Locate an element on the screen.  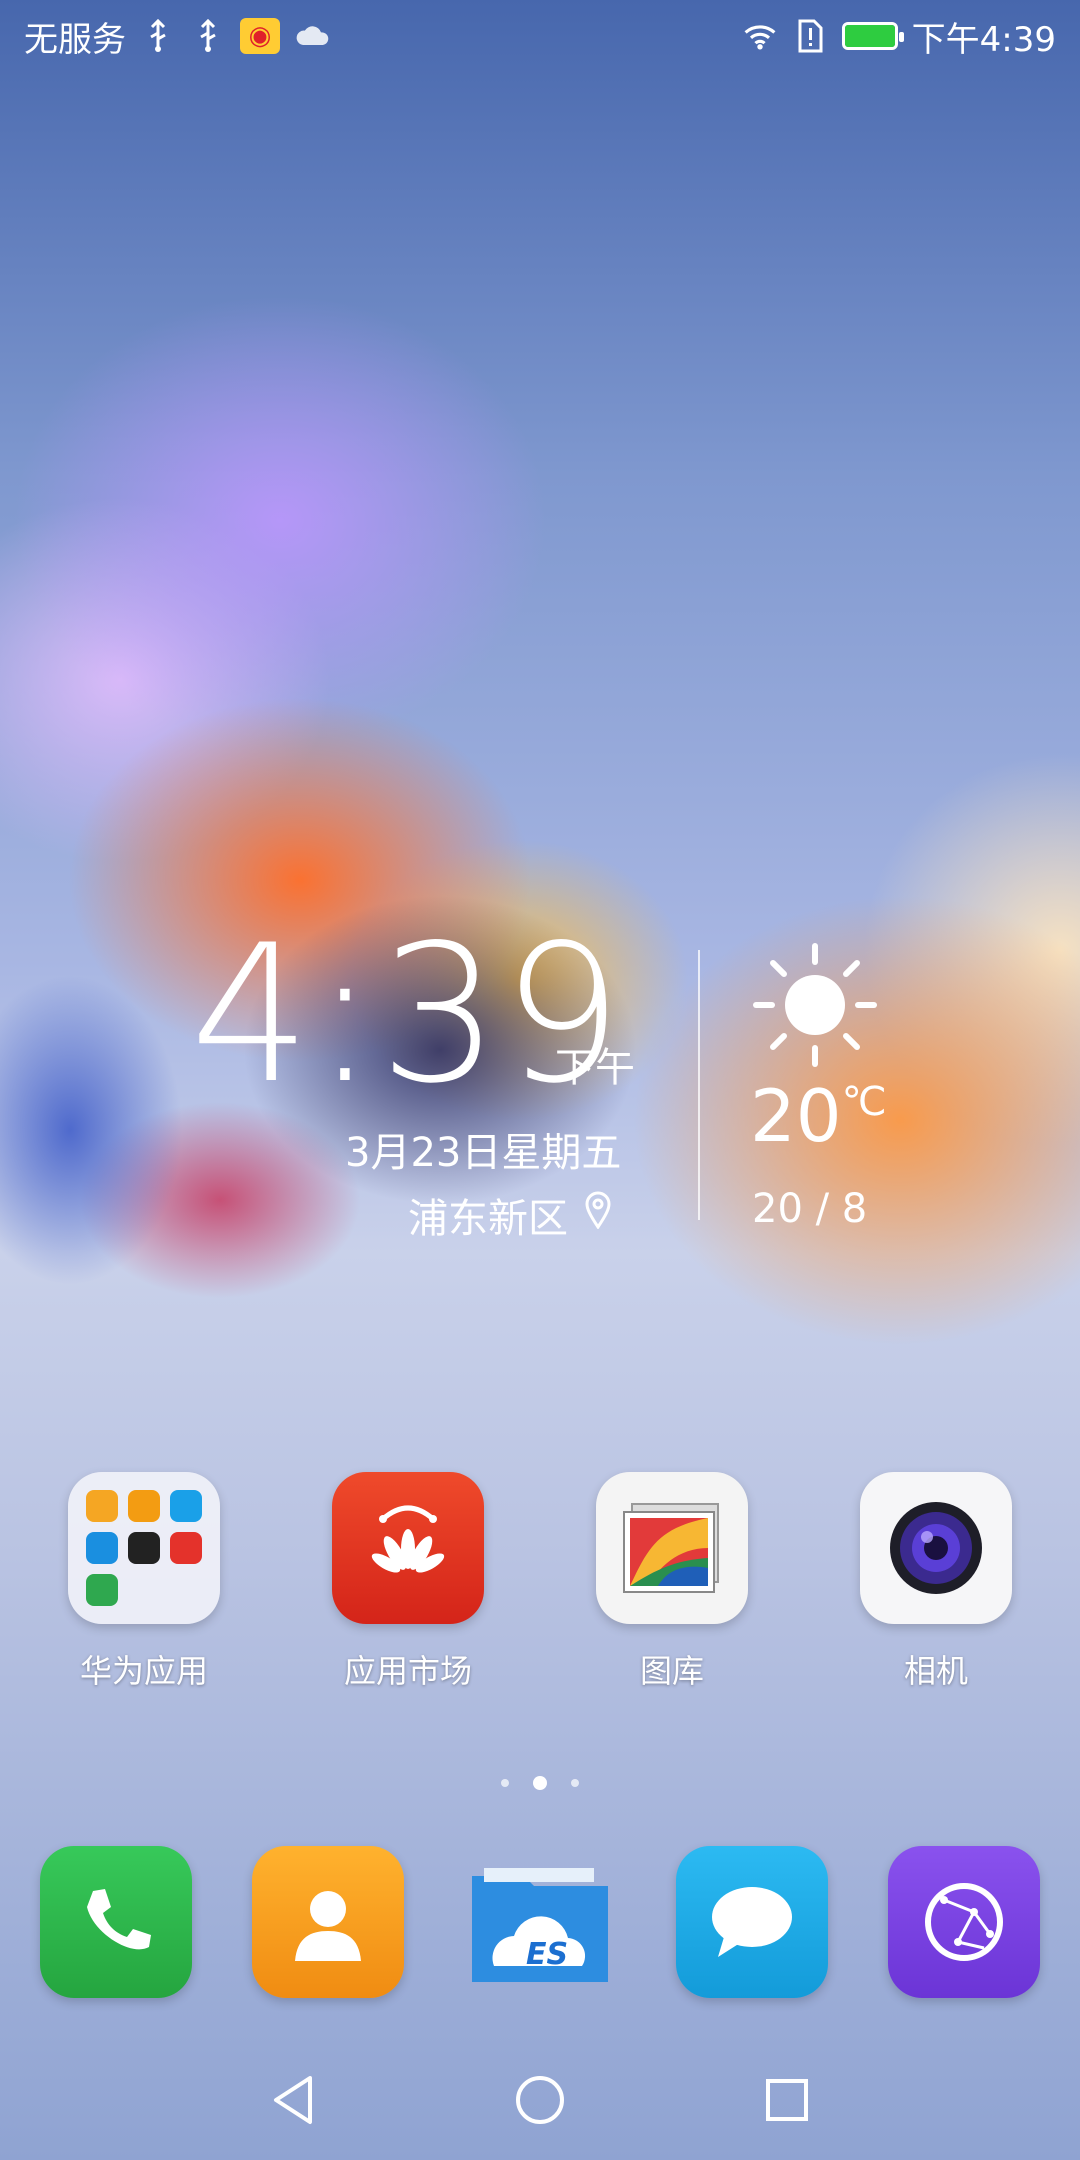
app-huawei-store: 应用市场 is located at coordinates (408, 1582).